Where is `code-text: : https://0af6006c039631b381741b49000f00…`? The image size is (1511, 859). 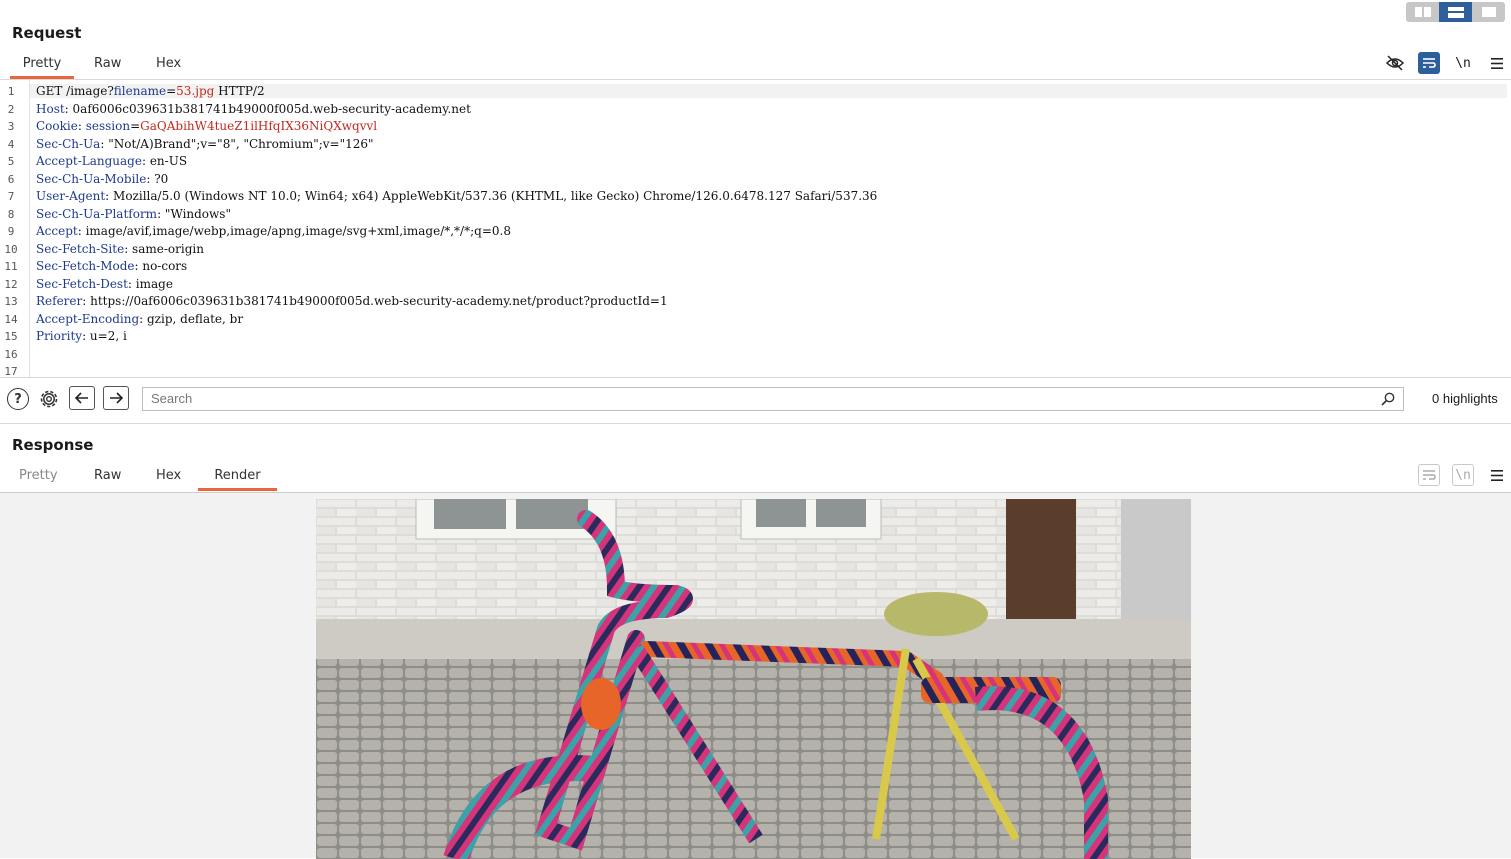 code-text: : https://0af6006c039631b381741b49000f00… is located at coordinates (375, 301).